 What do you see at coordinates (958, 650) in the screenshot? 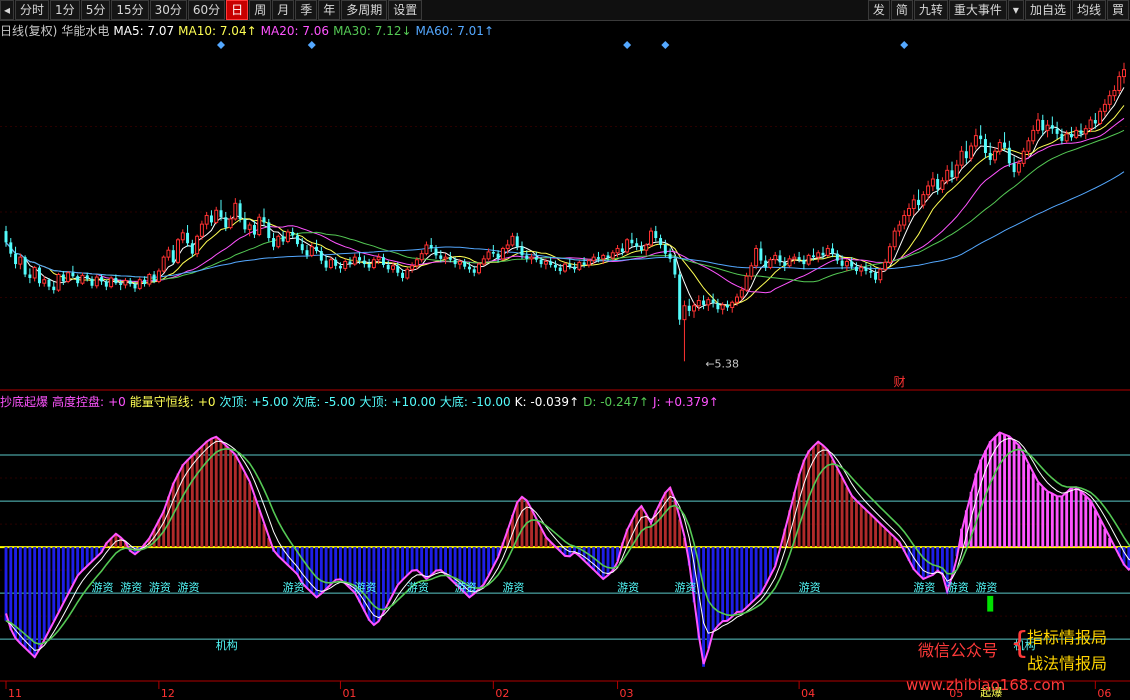
I see `watermark-wechat: 微信公众号` at bounding box center [958, 650].